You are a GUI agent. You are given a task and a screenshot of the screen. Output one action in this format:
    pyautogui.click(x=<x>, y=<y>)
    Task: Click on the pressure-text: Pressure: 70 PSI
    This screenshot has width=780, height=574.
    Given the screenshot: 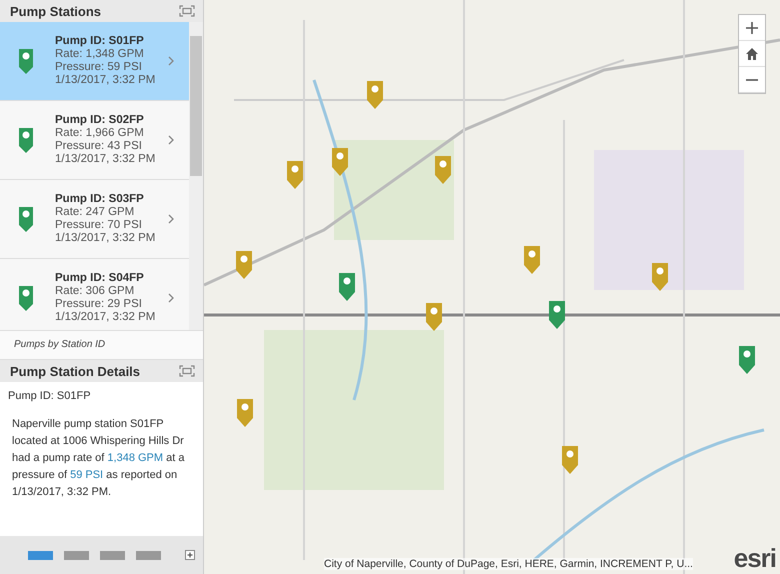 What is the action you would take?
    pyautogui.click(x=99, y=225)
    